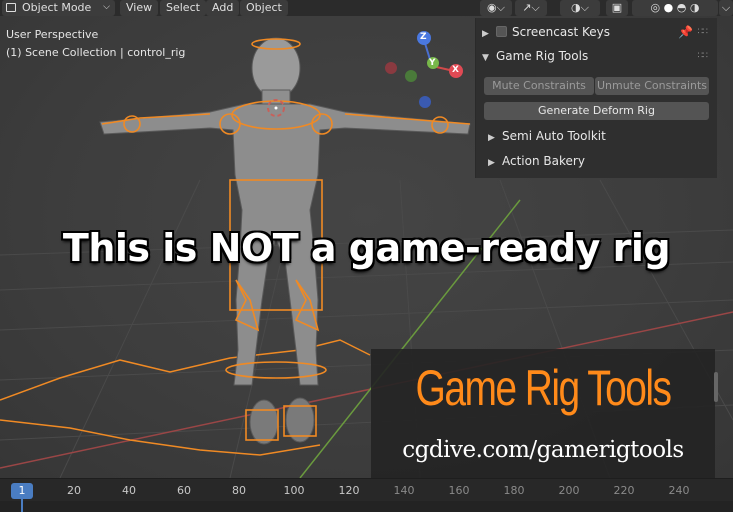 Image resolution: width=733 pixels, height=512 pixels. Describe the element at coordinates (675, 8) in the screenshot. I see `shading-modes: ◎ ● ◓ ◑` at that location.